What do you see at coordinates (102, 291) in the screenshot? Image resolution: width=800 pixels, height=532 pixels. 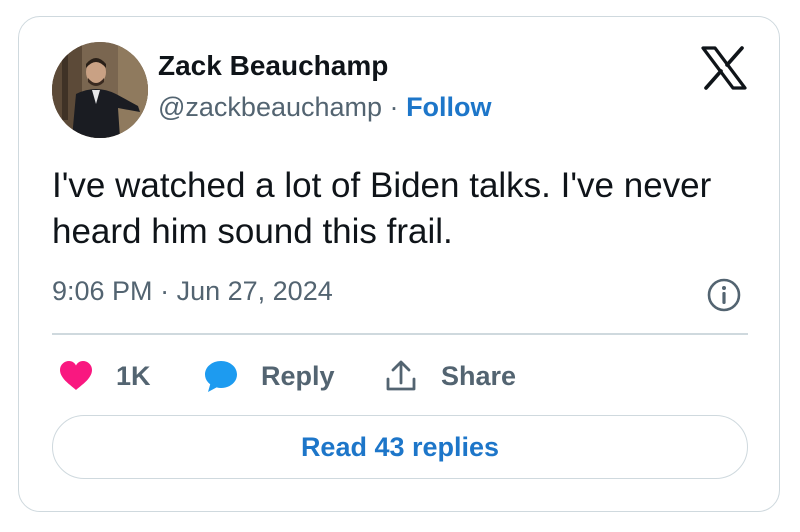 I see `tweet-time: 9:06 PM` at bounding box center [102, 291].